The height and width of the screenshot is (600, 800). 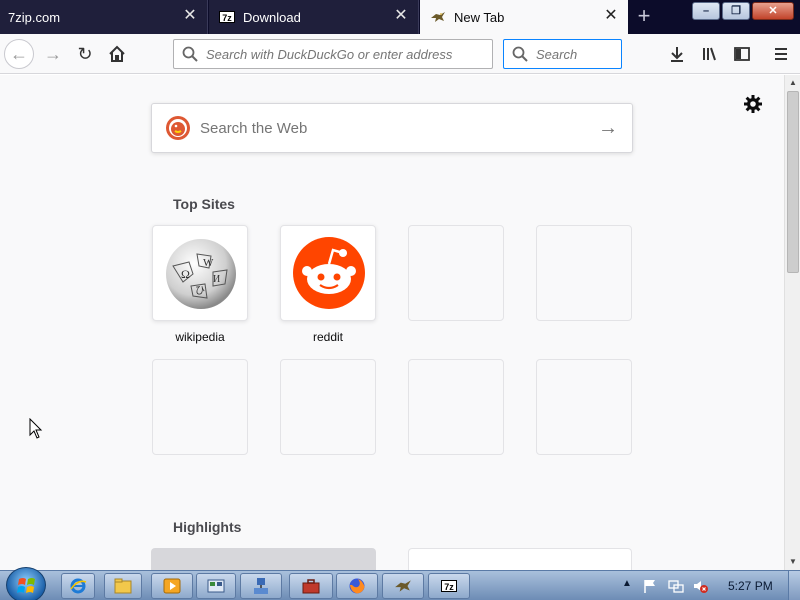 What do you see at coordinates (208, 263) in the screenshot?
I see `svg-text: W` at bounding box center [208, 263].